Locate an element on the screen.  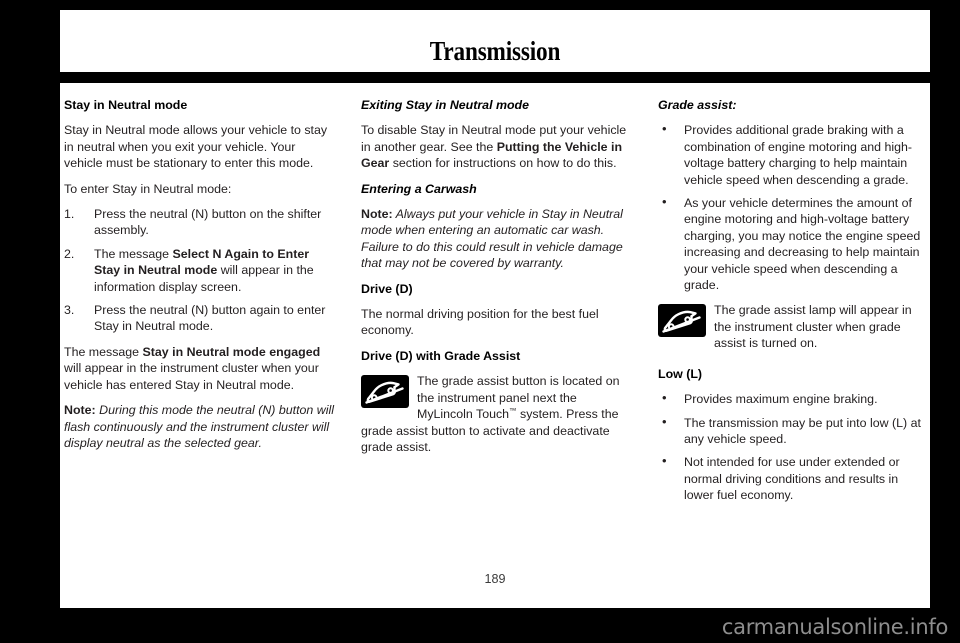
page-title: Transmission is located at coordinates (495, 51).